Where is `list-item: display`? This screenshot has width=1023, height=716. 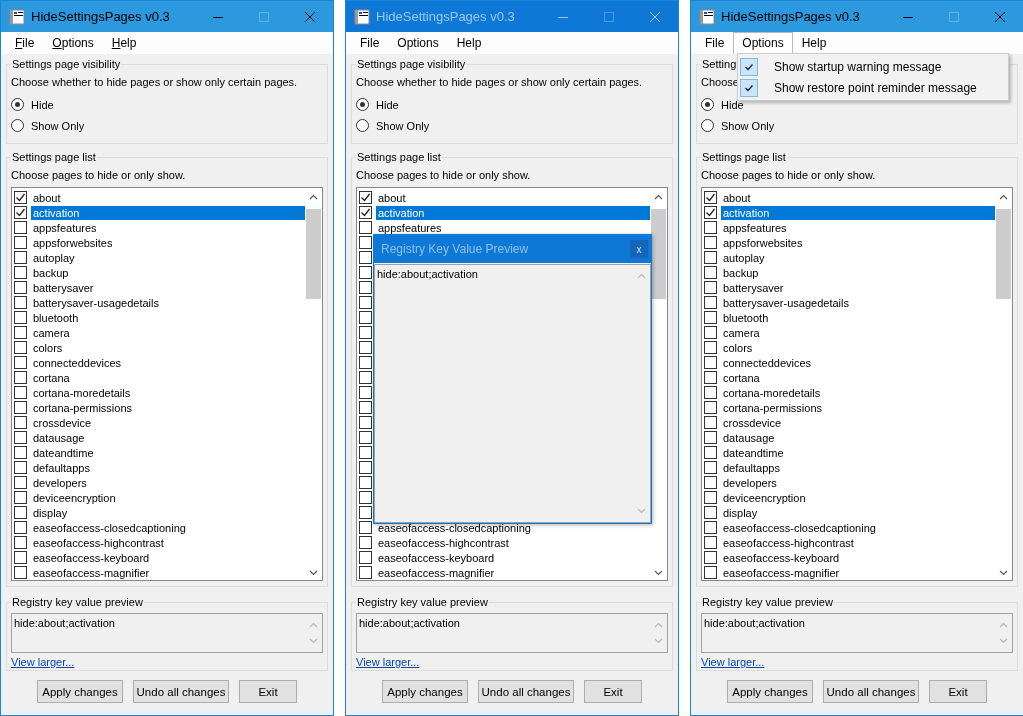
list-item: display is located at coordinates (858, 512).